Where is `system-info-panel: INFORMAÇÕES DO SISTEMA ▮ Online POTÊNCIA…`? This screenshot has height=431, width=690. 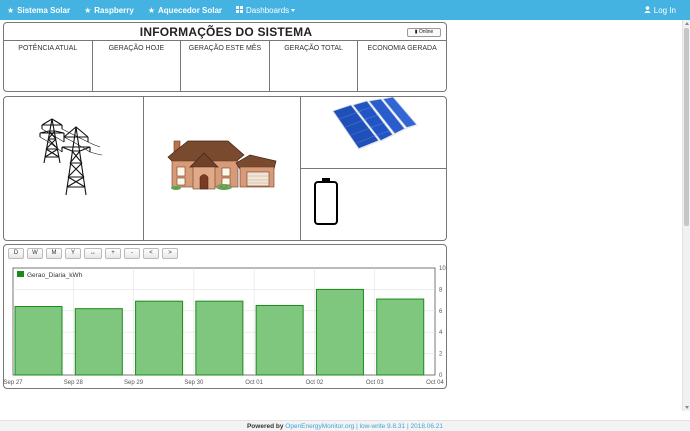
system-info-panel: INFORMAÇÕES DO SISTEMA ▮ Online POTÊNCIA… is located at coordinates (225, 57).